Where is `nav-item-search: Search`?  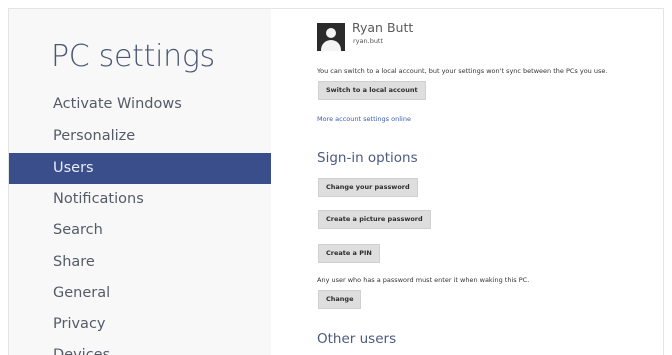 nav-item-search: Search is located at coordinates (140, 230).